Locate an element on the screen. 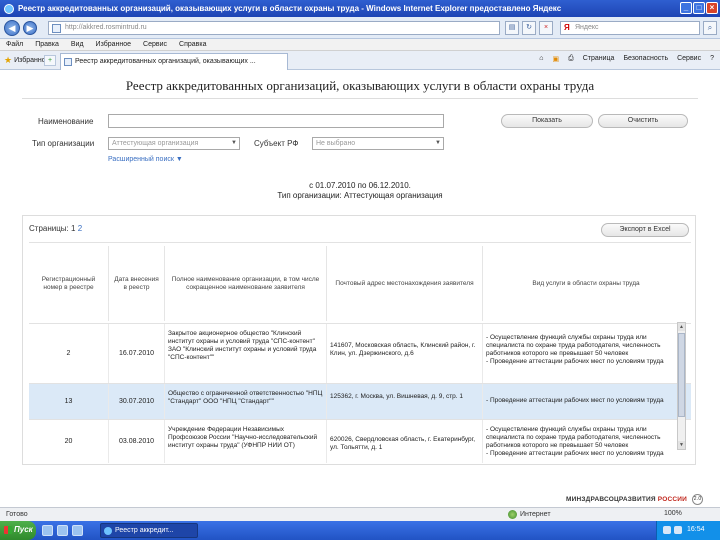  pager-next: 2 is located at coordinates (80, 228).